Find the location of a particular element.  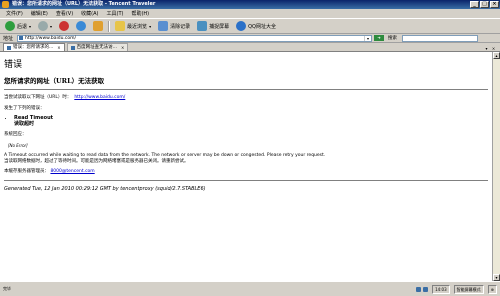

scroll-down-icon: ▾ is located at coordinates (496, 277).